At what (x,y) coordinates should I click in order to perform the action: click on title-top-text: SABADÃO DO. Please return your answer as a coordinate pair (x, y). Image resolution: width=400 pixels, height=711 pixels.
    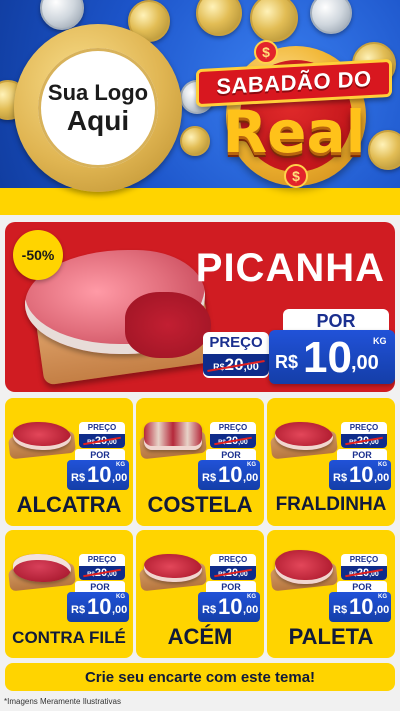
    Looking at the image, I should click on (294, 82).